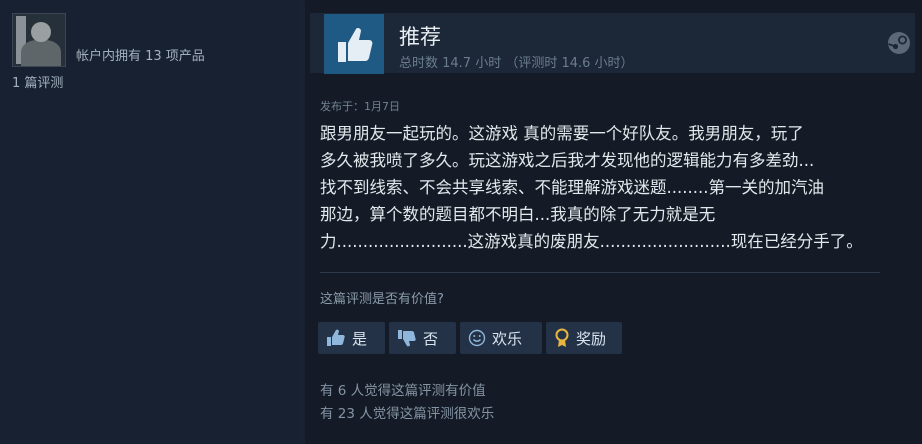  Describe the element at coordinates (382, 299) in the screenshot. I see `helpful-question: 这篇评测是否有价值?` at that location.